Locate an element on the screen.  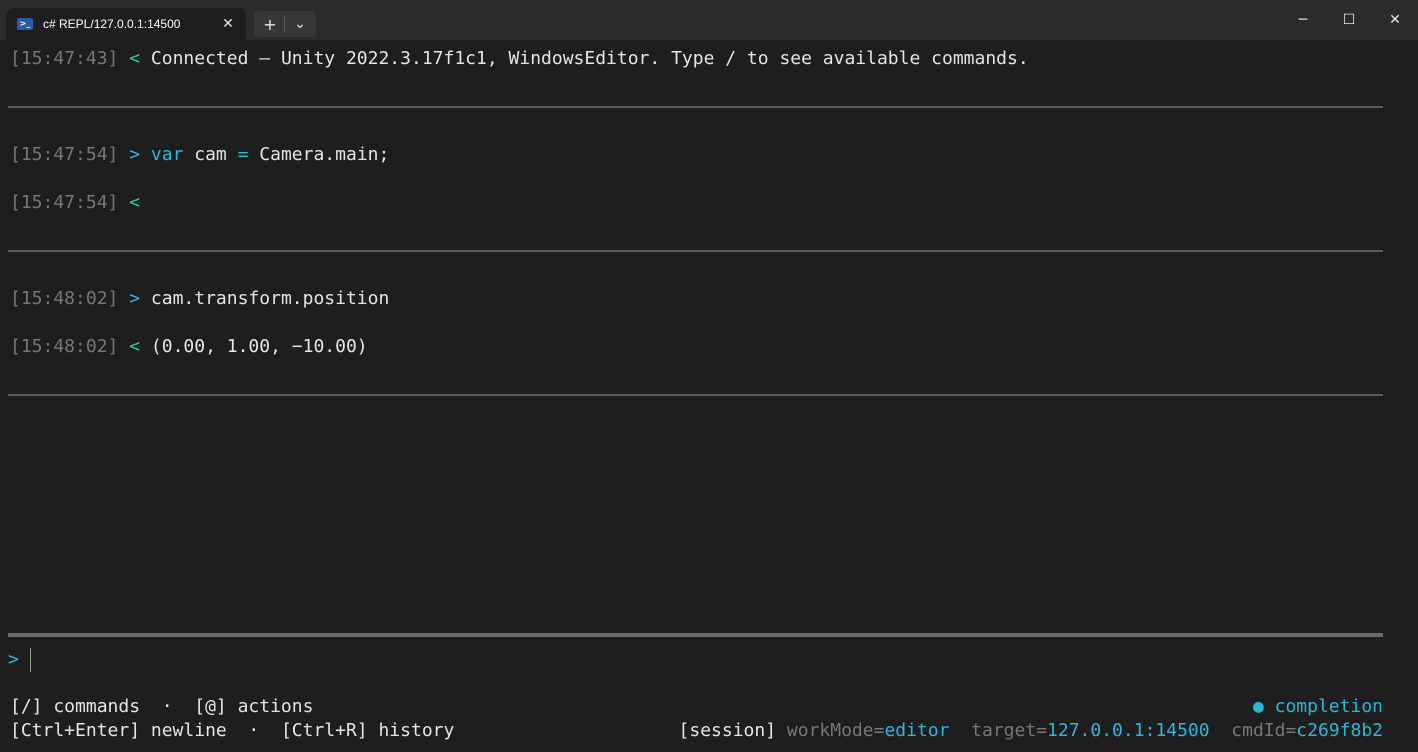
commands-hint: [/] commands is located at coordinates (75, 706).